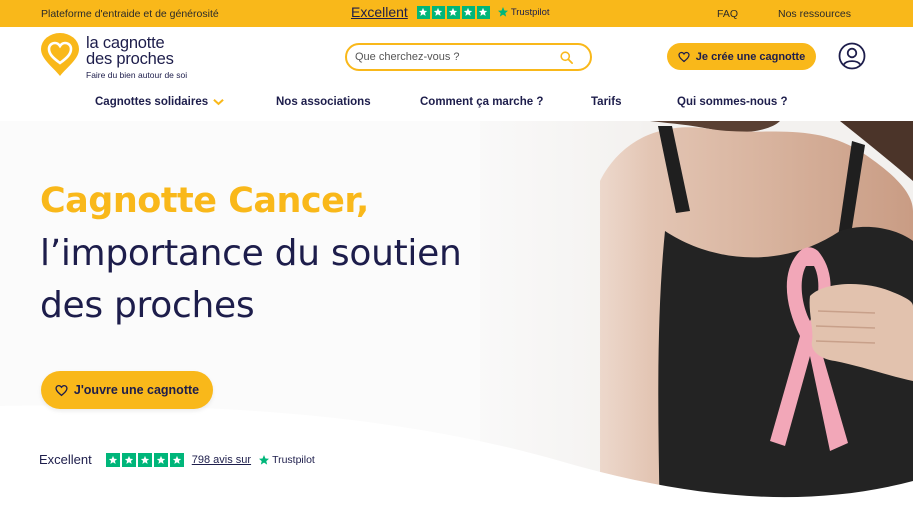  What do you see at coordinates (130, 14) in the screenshot?
I see `platform-tagline: Plateforme d'entraide et de générosité` at bounding box center [130, 14].